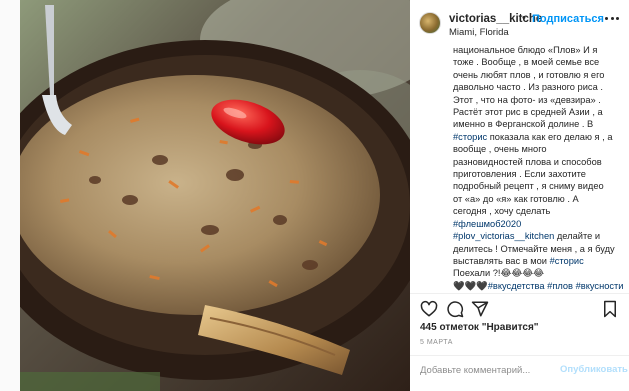  What do you see at coordinates (523, 124) in the screenshot?
I see `caption-text: именно в Ферганской долине . В` at bounding box center [523, 124].